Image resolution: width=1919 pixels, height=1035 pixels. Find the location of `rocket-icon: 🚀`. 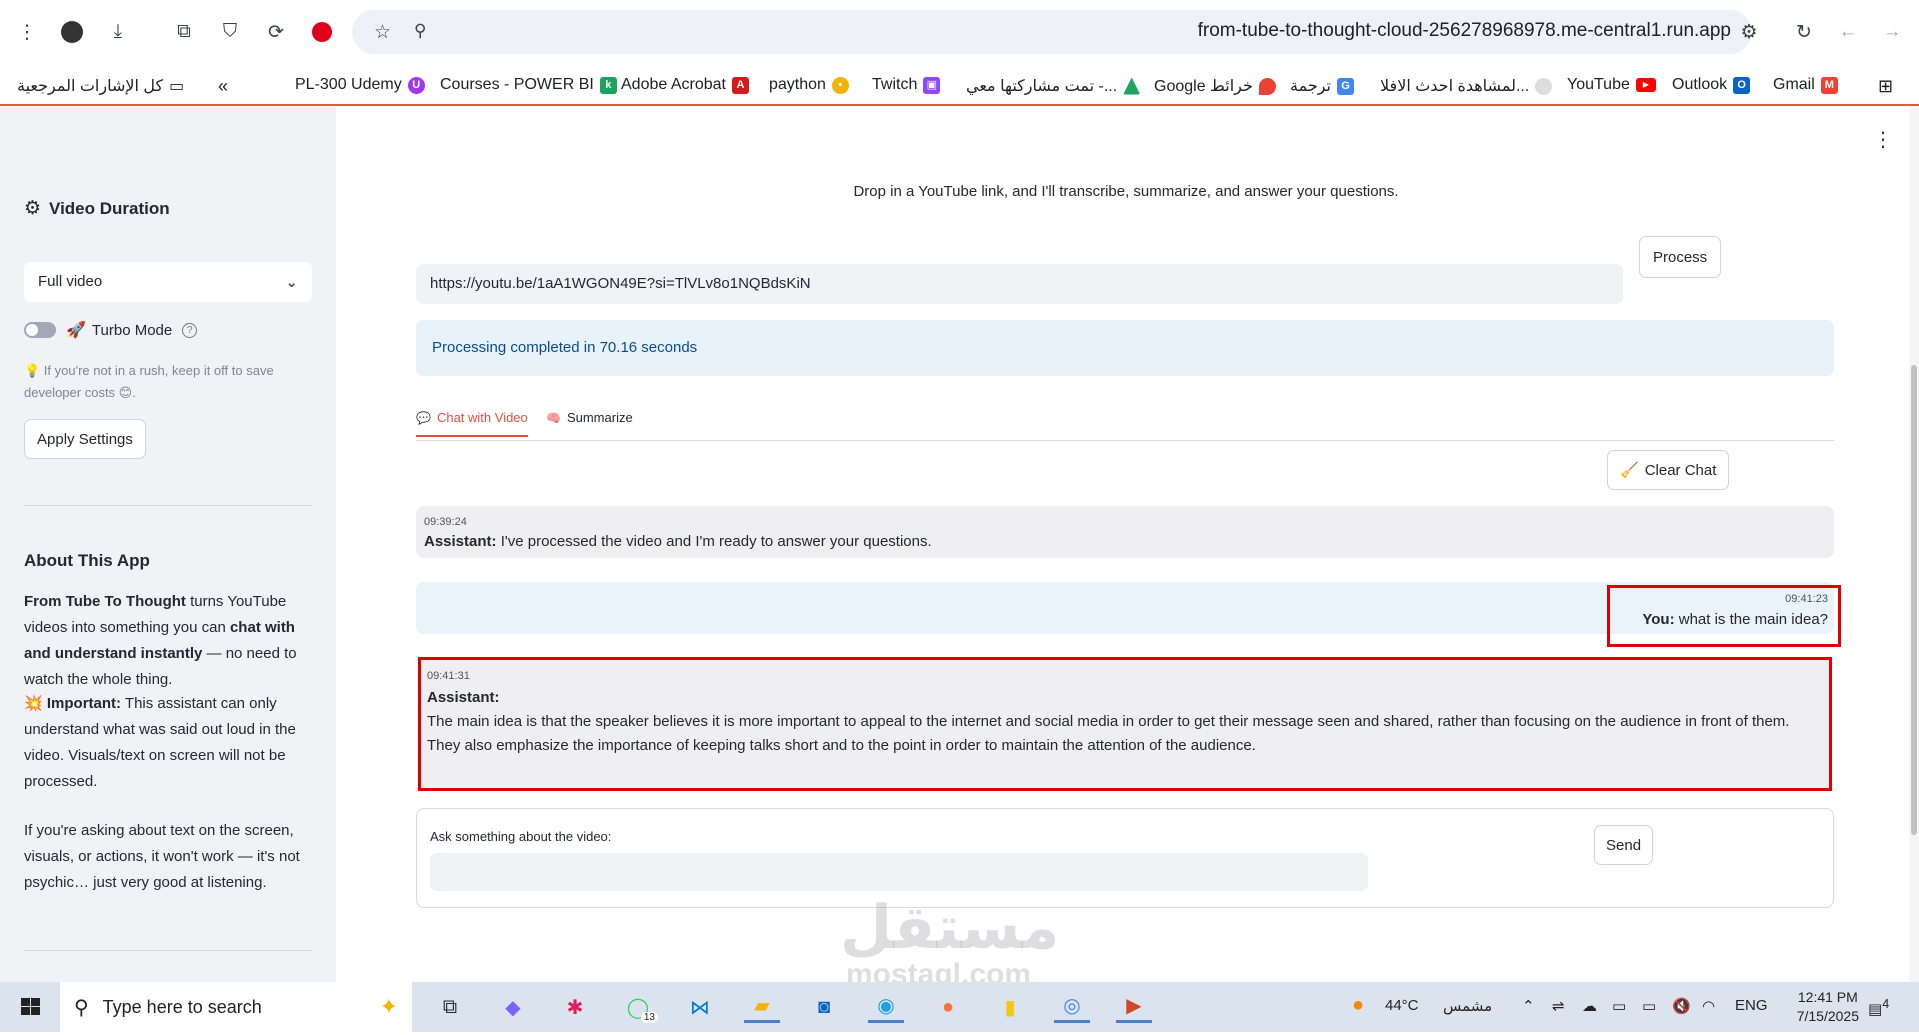

rocket-icon: 🚀 is located at coordinates (76, 330).